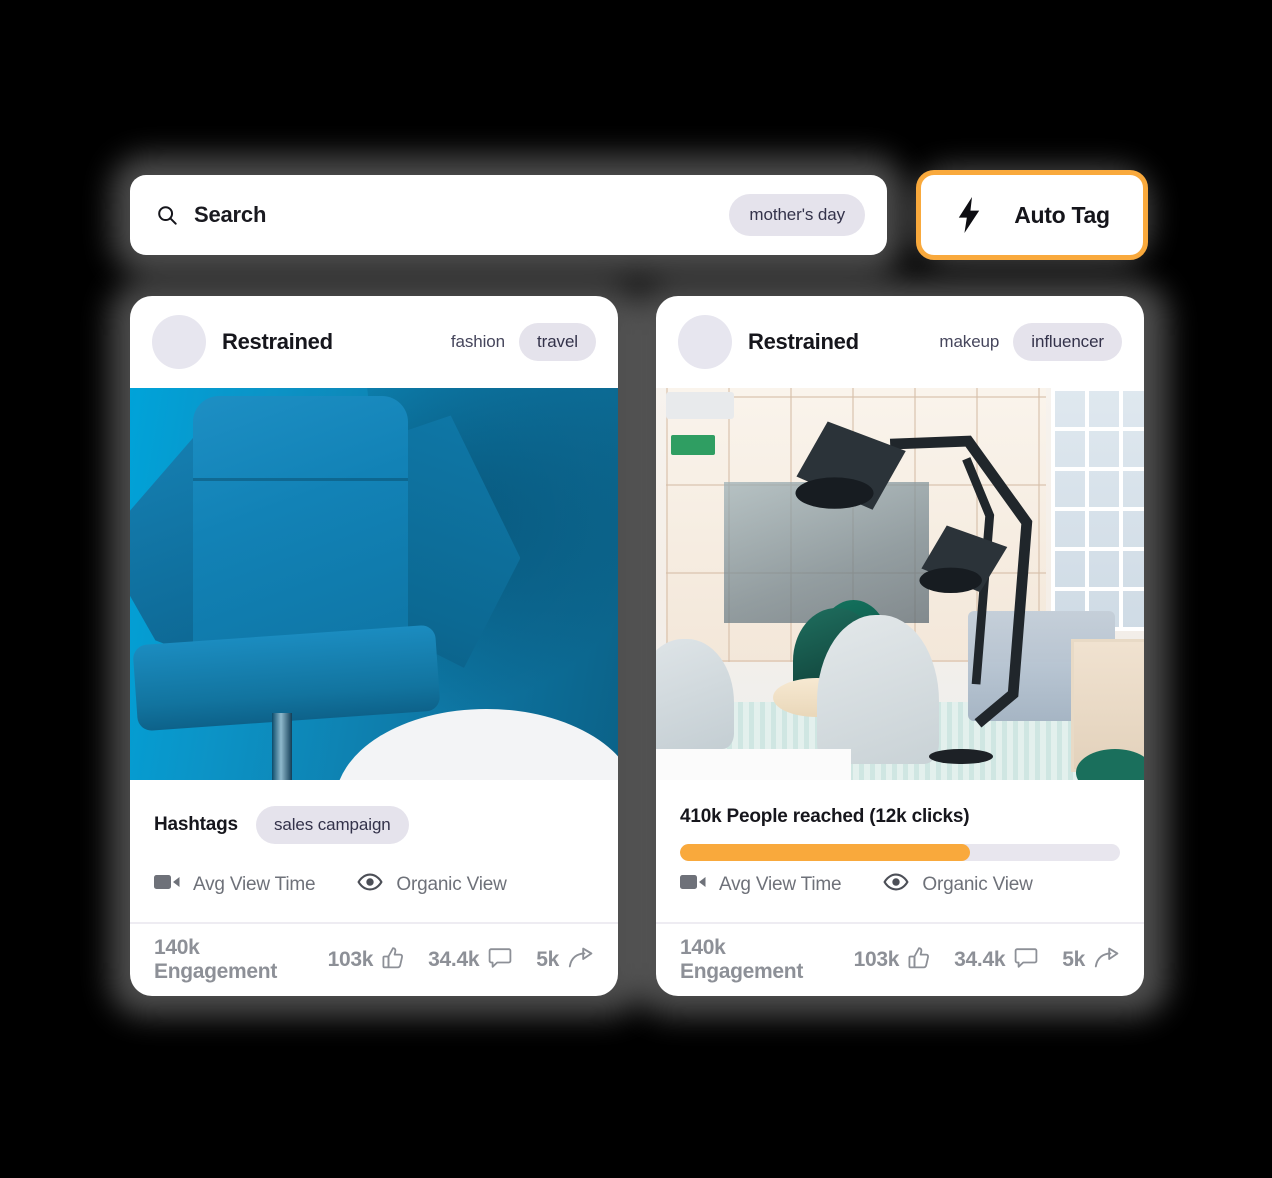  Describe the element at coordinates (216, 959) in the screenshot. I see `card-1-engagement: 140k Engagement` at that location.